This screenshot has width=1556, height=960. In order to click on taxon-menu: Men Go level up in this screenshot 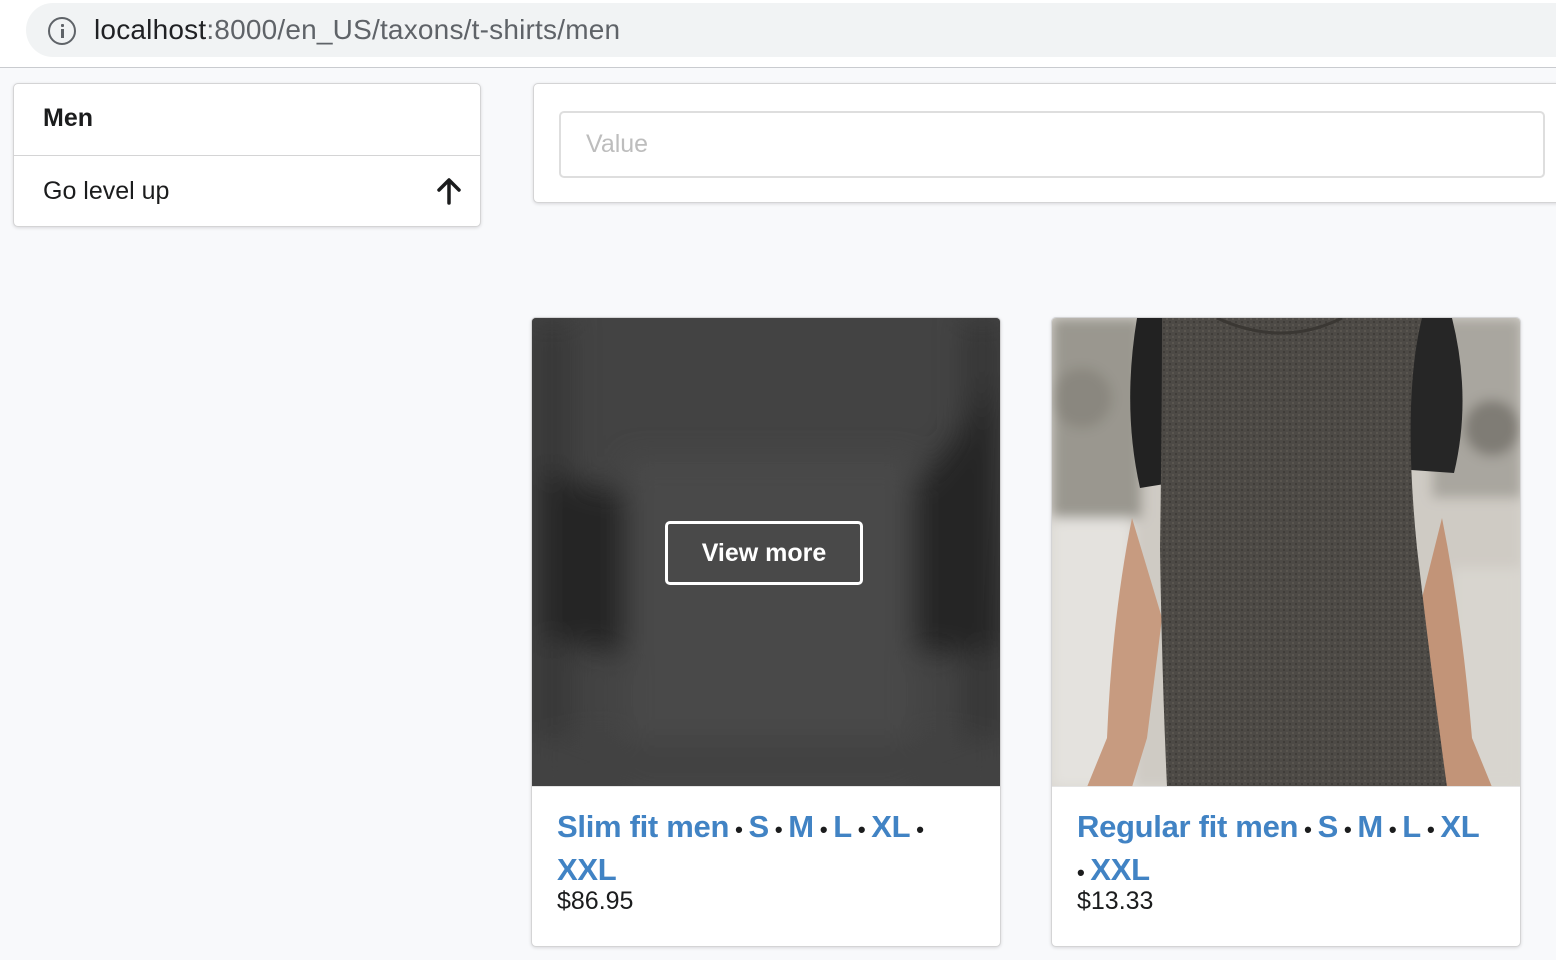, I will do `click(247, 155)`.